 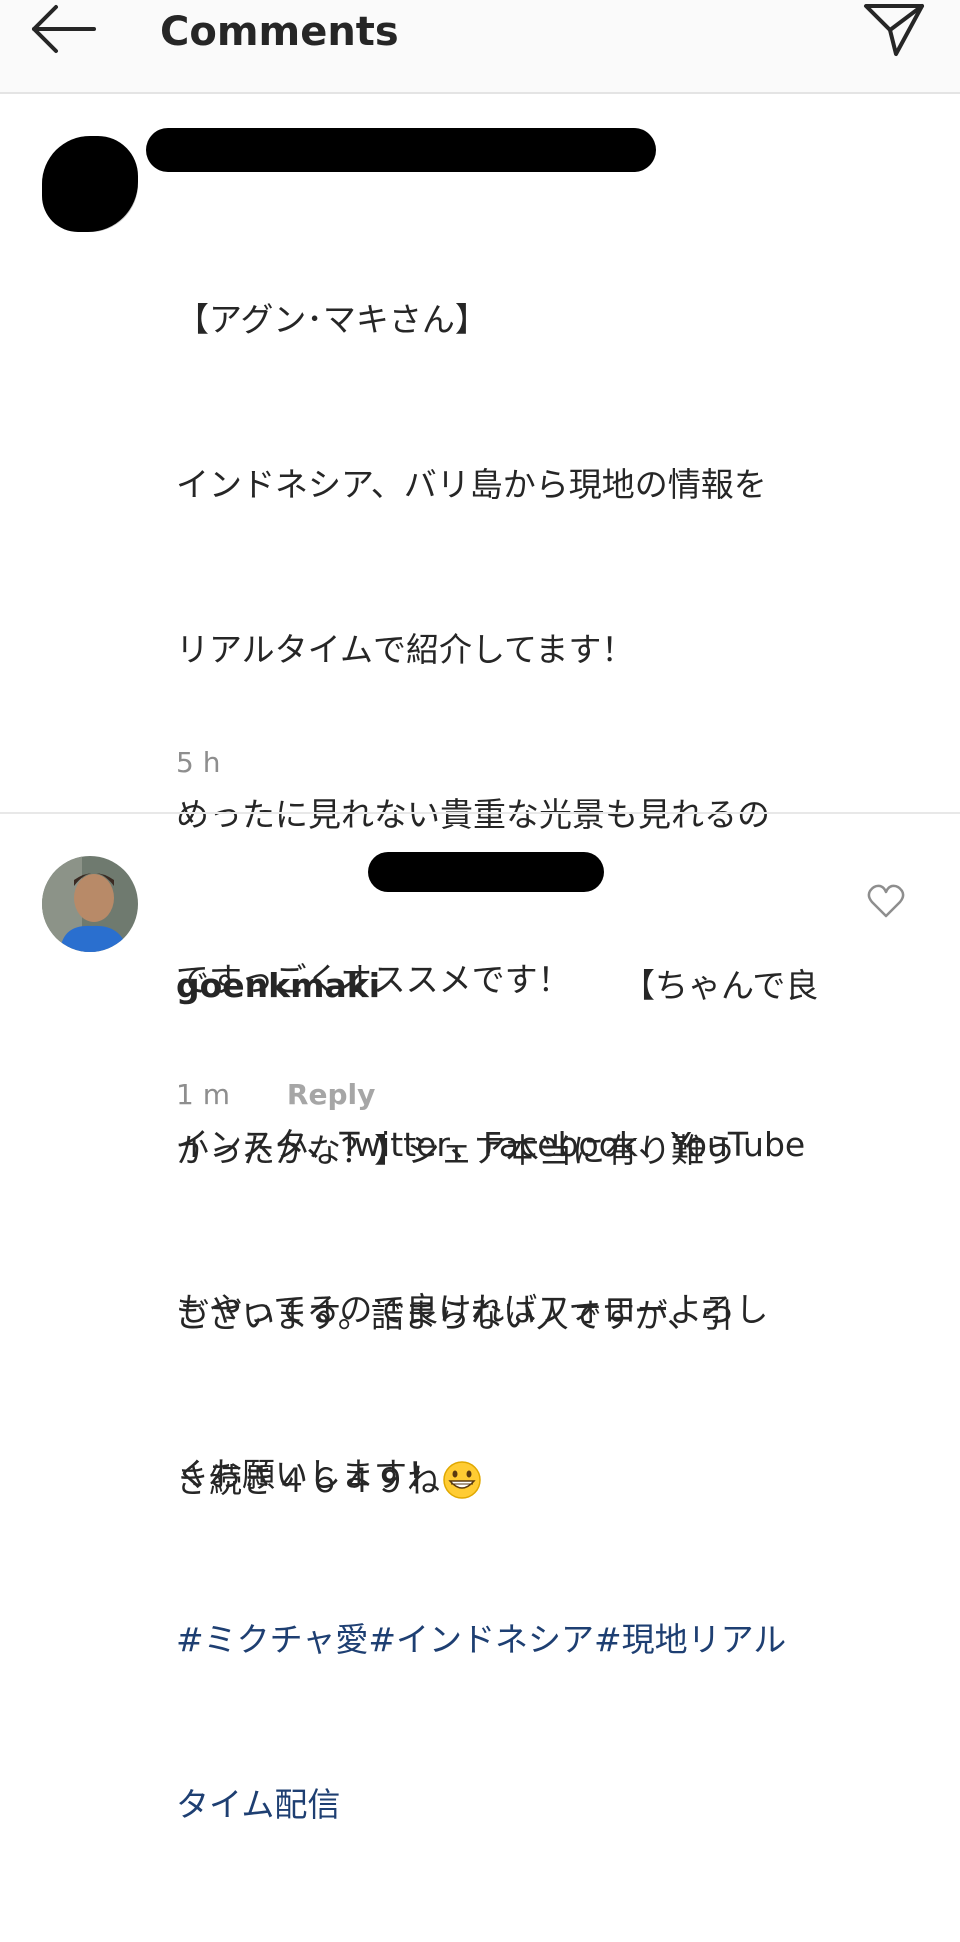 What do you see at coordinates (405, 649) in the screenshot?
I see `caption-line: リアルタイムで紹介してます！` at bounding box center [405, 649].